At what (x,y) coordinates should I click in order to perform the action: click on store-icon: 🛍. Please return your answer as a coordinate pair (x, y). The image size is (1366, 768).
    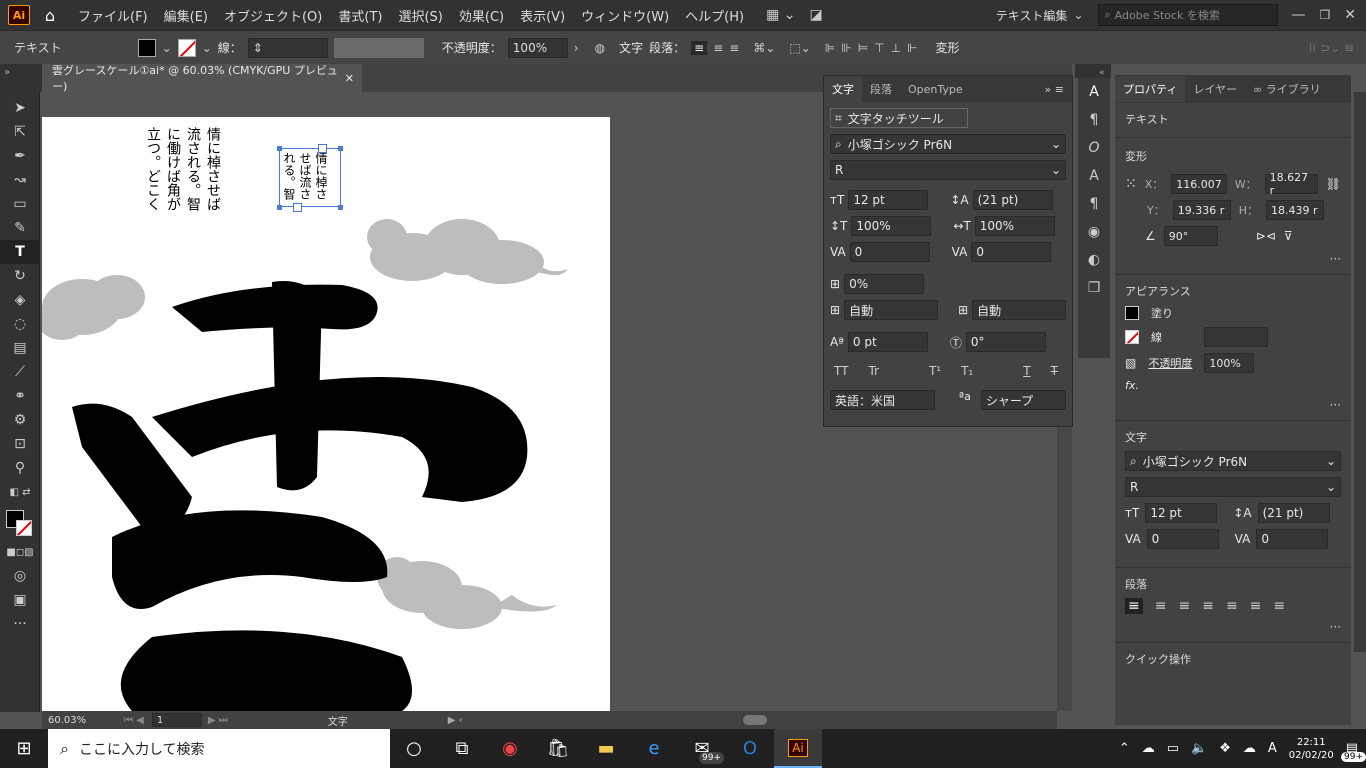
    Looking at the image, I should click on (558, 748).